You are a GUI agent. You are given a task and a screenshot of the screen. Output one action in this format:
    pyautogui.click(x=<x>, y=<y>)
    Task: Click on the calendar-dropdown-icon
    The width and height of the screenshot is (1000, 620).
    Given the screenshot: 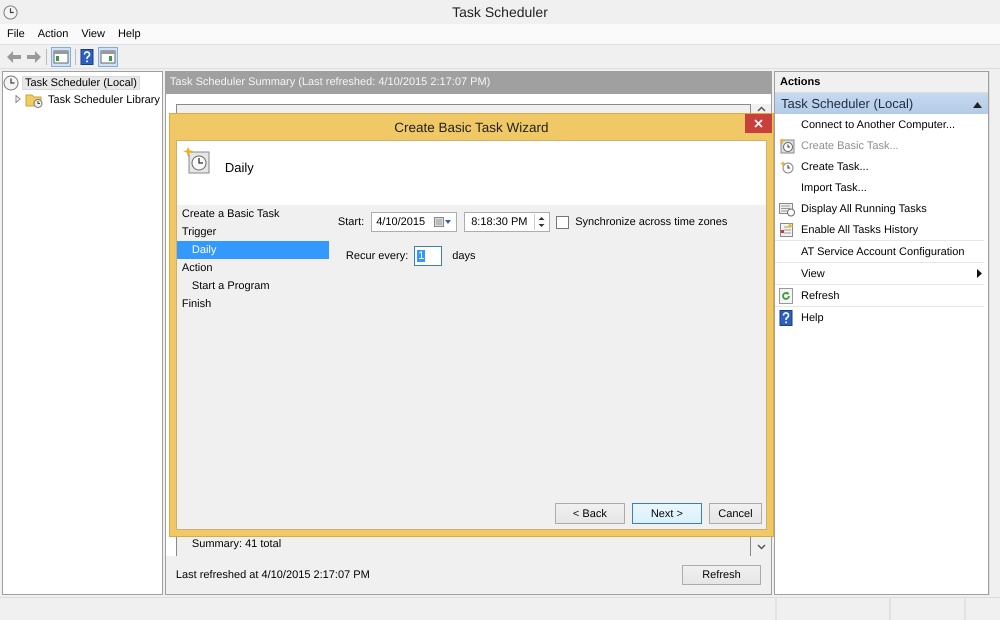 What is the action you would take?
    pyautogui.click(x=443, y=222)
    